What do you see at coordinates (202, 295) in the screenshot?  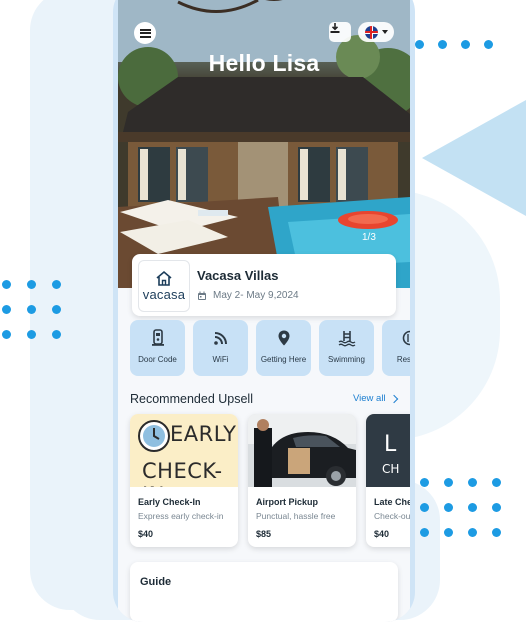 I see `calendar-icon` at bounding box center [202, 295].